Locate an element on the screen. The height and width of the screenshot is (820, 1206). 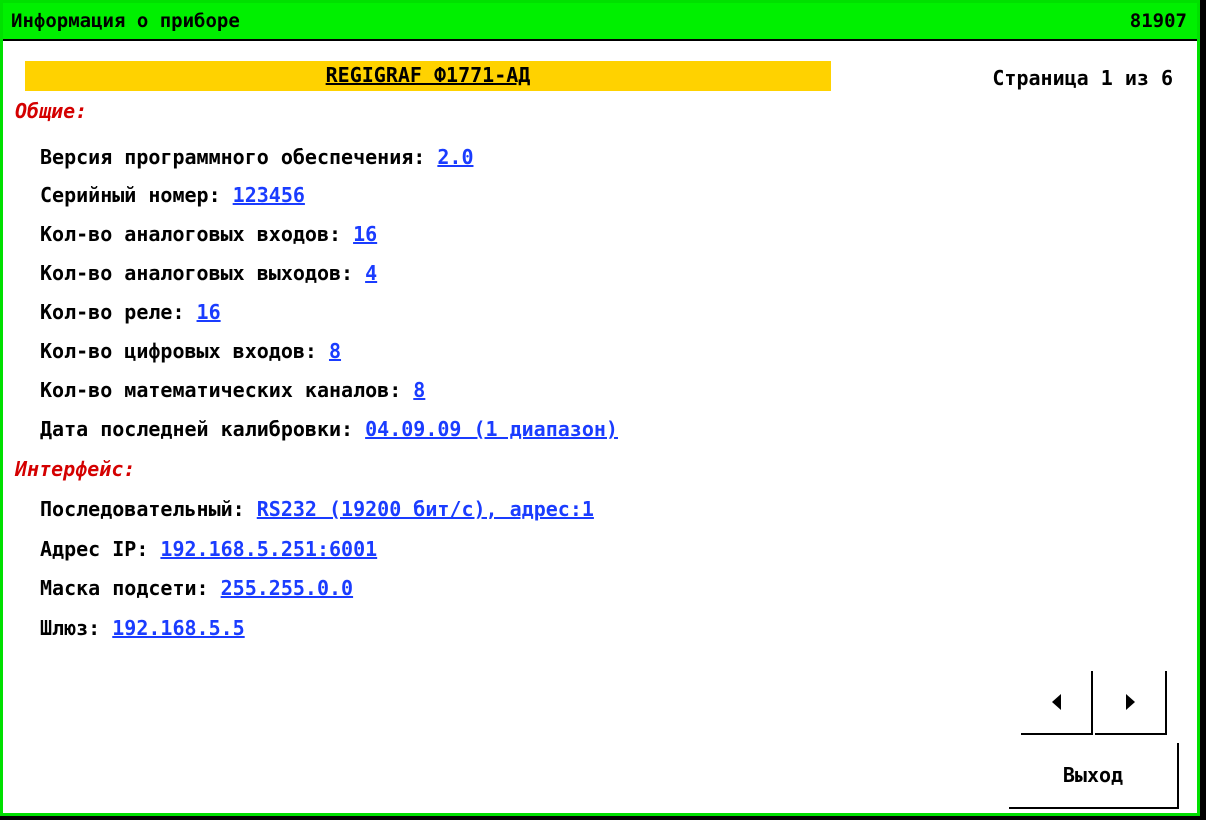
field-gateway: Шлюз: 192.168.5.5 is located at coordinates (142, 628).